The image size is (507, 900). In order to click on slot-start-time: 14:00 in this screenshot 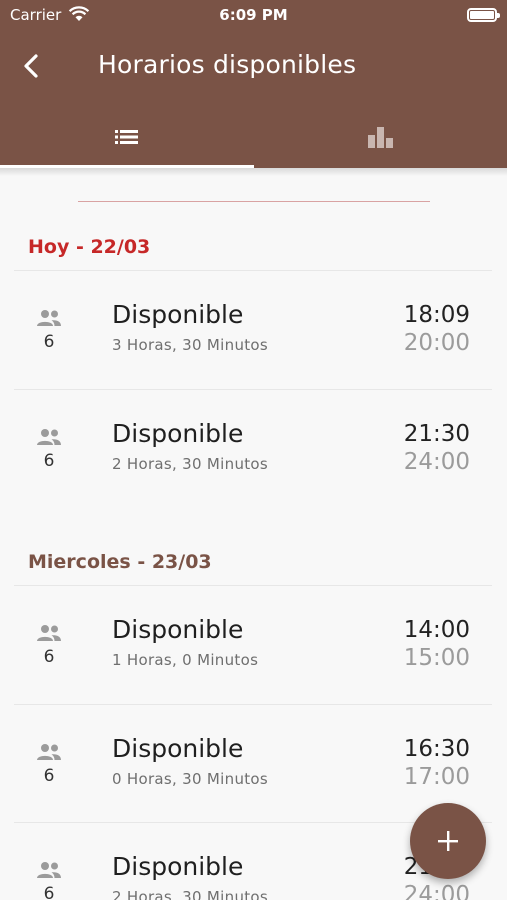, I will do `click(436, 630)`.